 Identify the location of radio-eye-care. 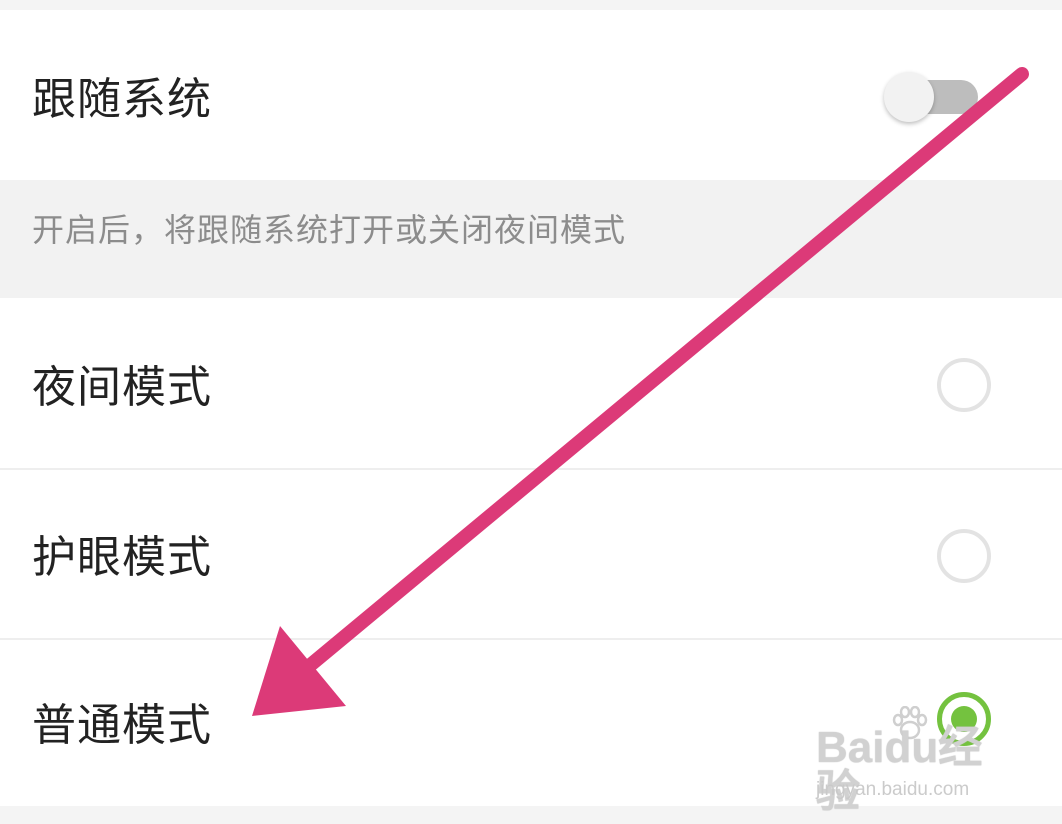
(964, 556).